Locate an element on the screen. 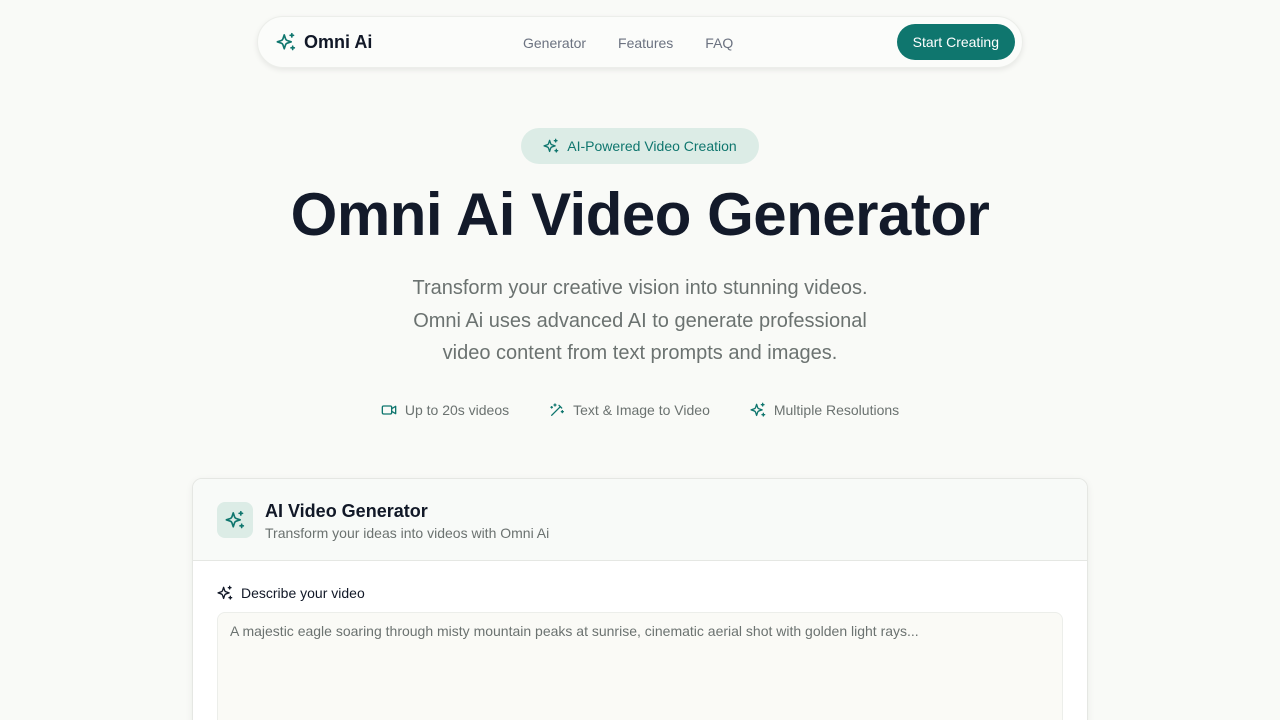  feature-item-duration: Up to 20s videos is located at coordinates (445, 410).